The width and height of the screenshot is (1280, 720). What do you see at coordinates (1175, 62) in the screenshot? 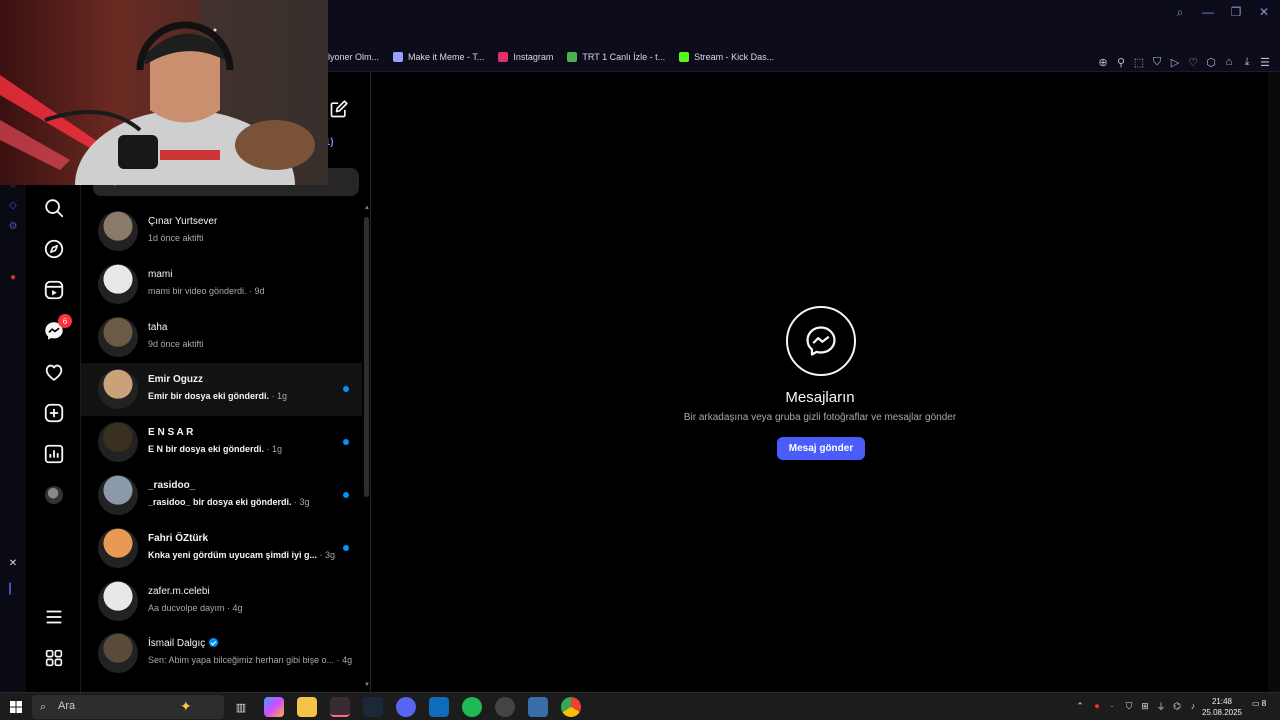
I see `play-icon: ▷` at bounding box center [1175, 62].